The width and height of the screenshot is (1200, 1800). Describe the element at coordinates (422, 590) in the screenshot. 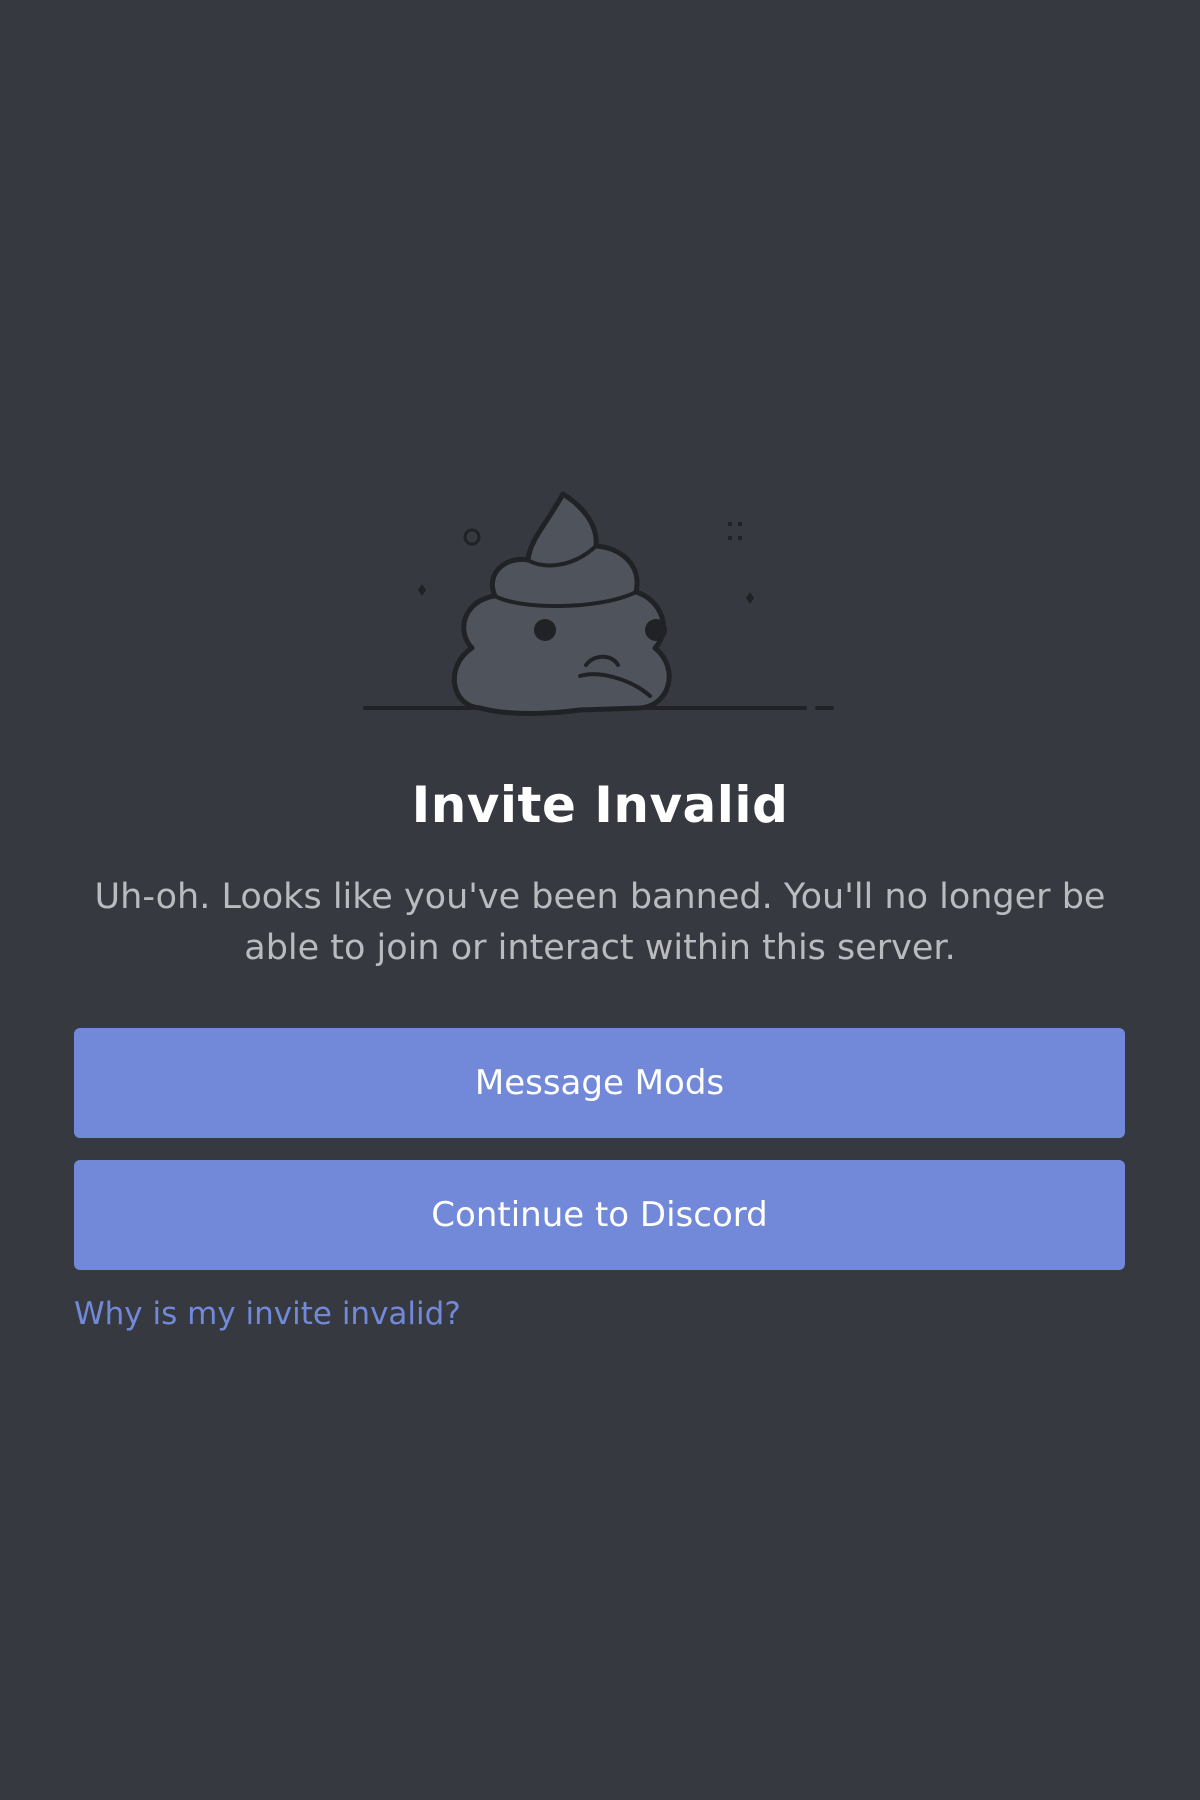

I see `sparkle-left` at that location.